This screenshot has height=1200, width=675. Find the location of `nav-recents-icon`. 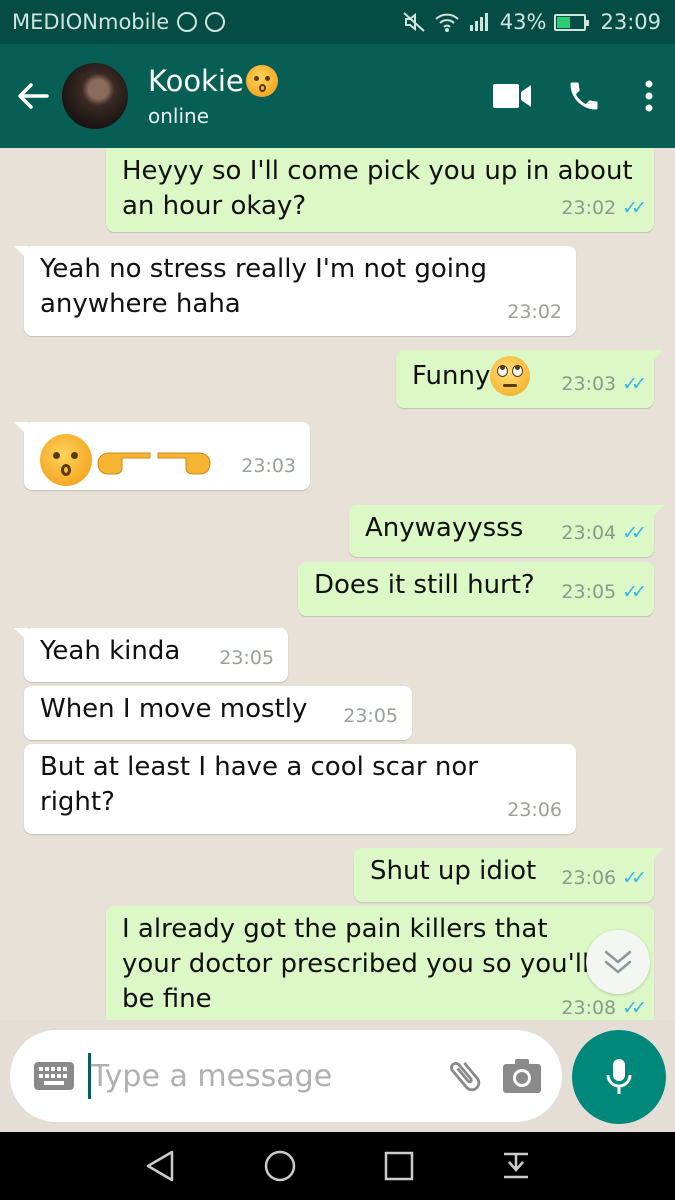

nav-recents-icon is located at coordinates (399, 1166).